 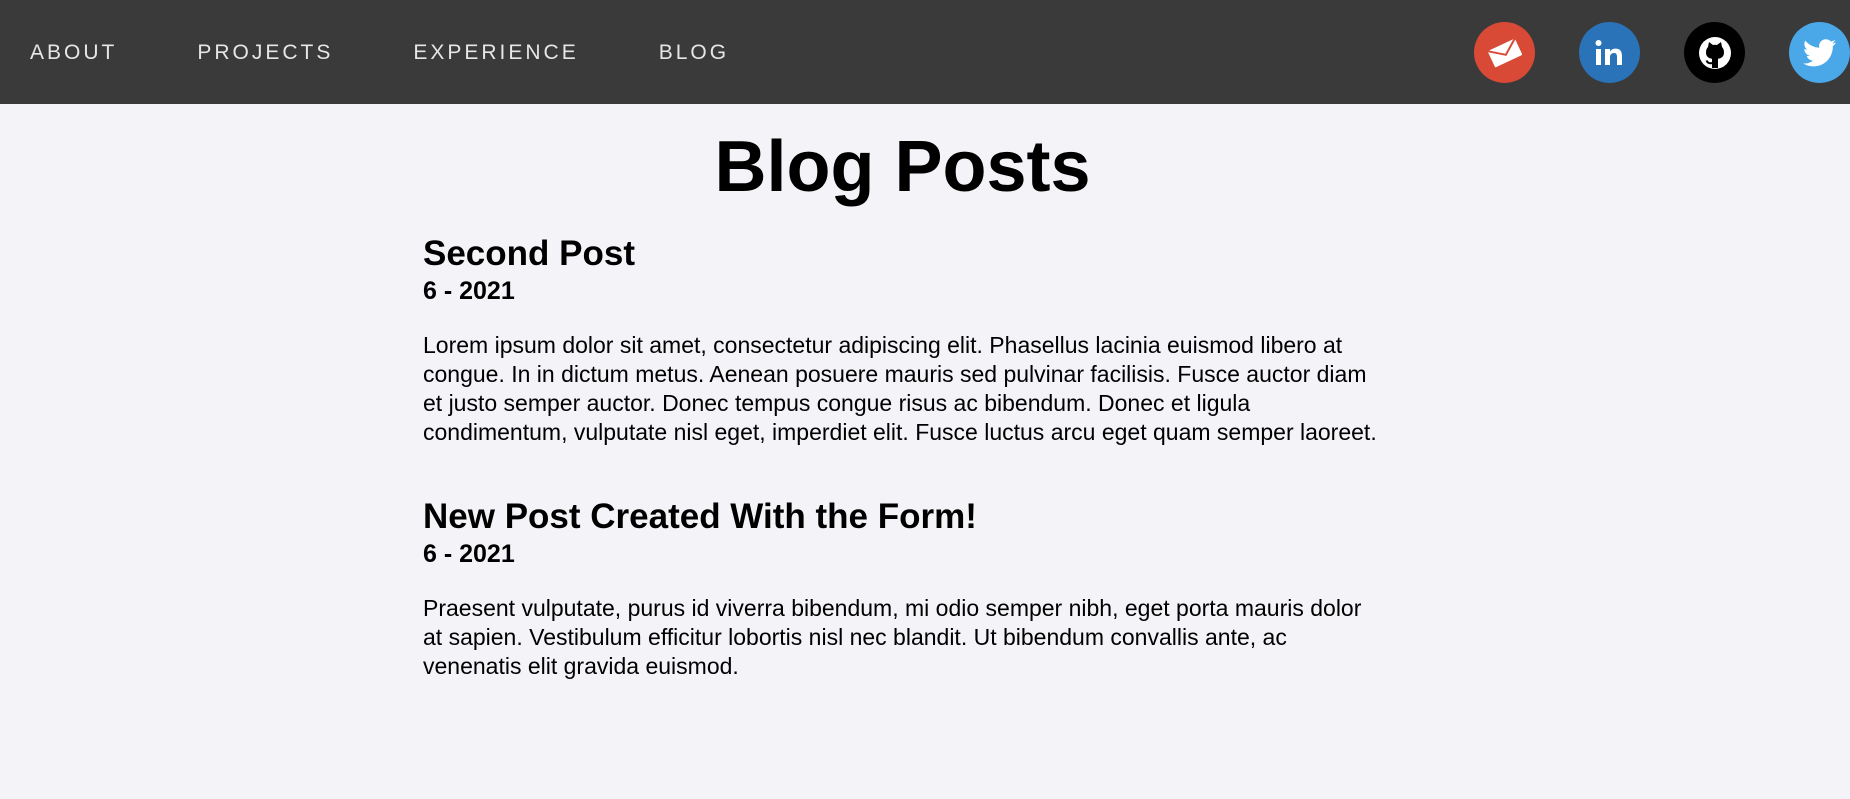 I want to click on post-title: New Post Created With the Form!, so click(x=700, y=516).